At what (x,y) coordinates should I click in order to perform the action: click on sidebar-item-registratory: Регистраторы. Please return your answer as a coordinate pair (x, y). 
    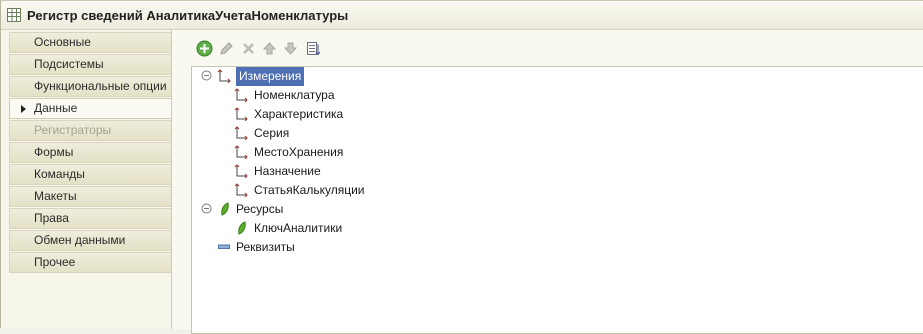
    Looking at the image, I should click on (90, 130).